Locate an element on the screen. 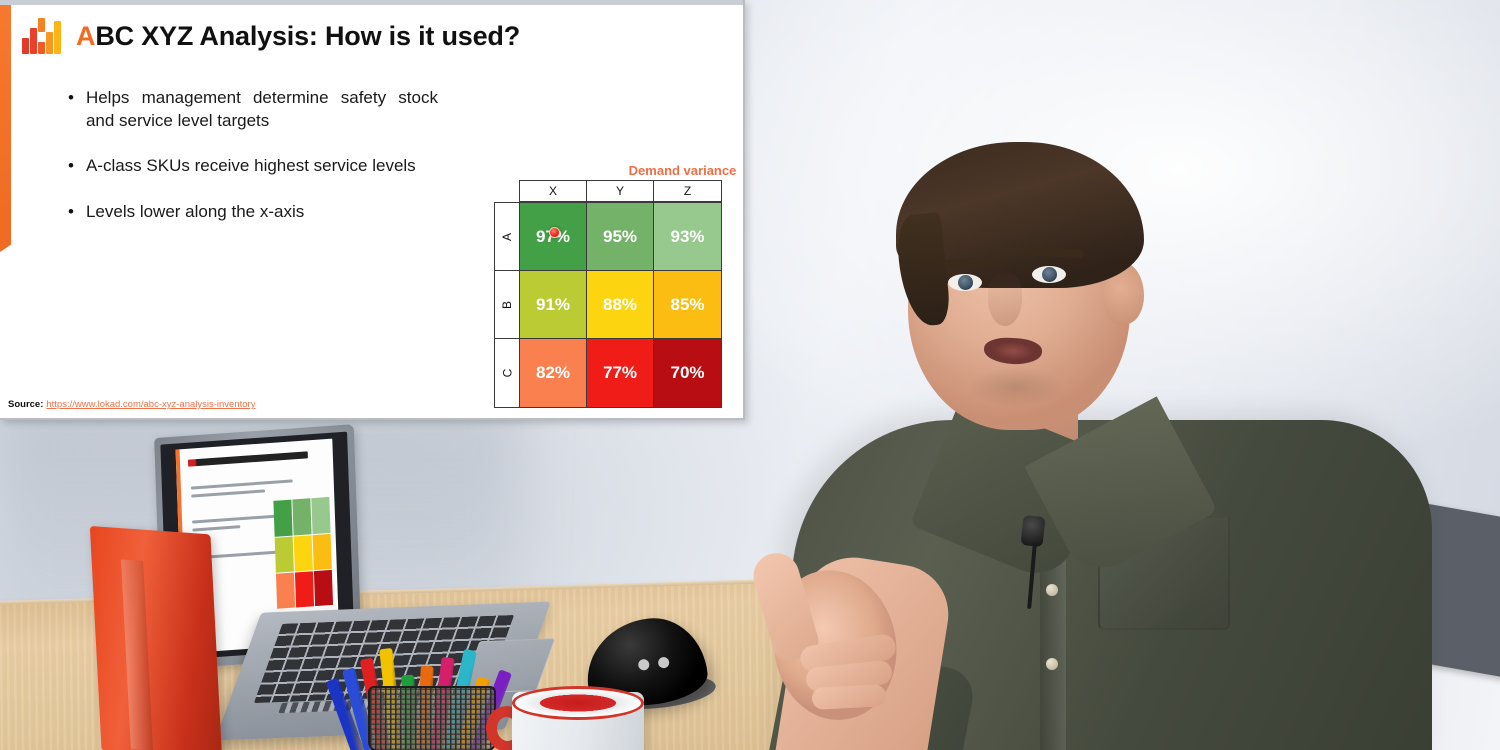 The height and width of the screenshot is (750, 1500). page-title: ABC XYZ Analysis: How is it used? is located at coordinates (298, 36).